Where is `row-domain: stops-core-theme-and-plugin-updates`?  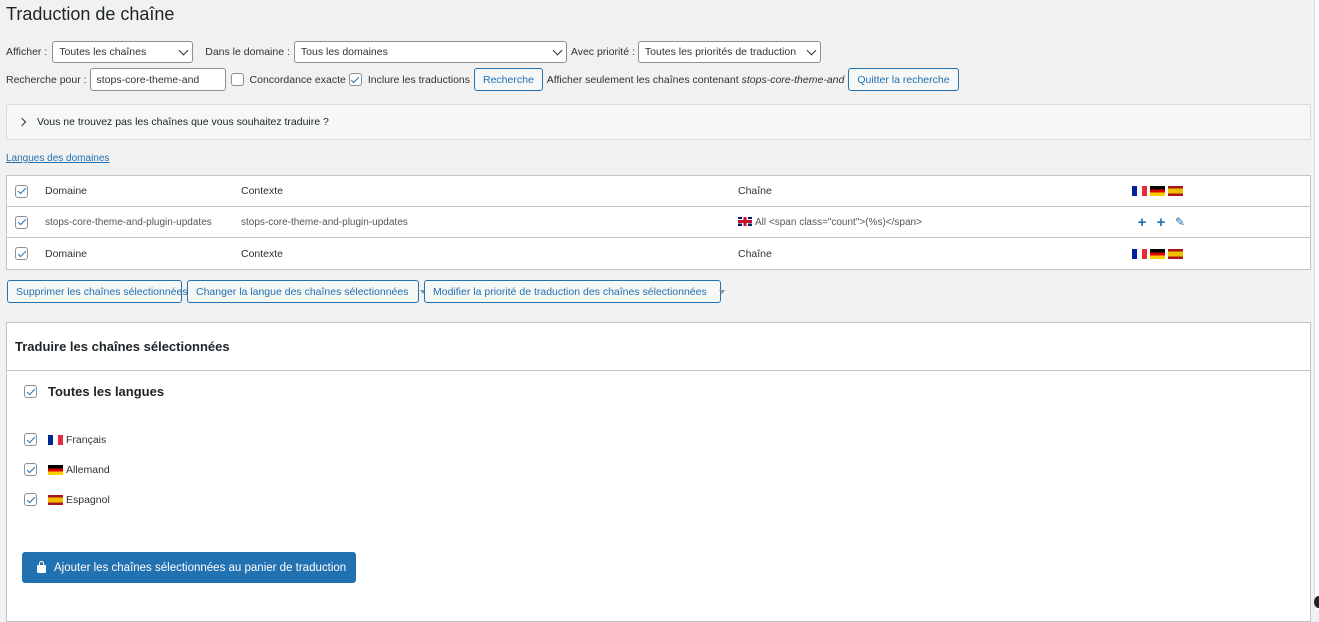
row-domain: stops-core-theme-and-plugin-updates is located at coordinates (128, 222).